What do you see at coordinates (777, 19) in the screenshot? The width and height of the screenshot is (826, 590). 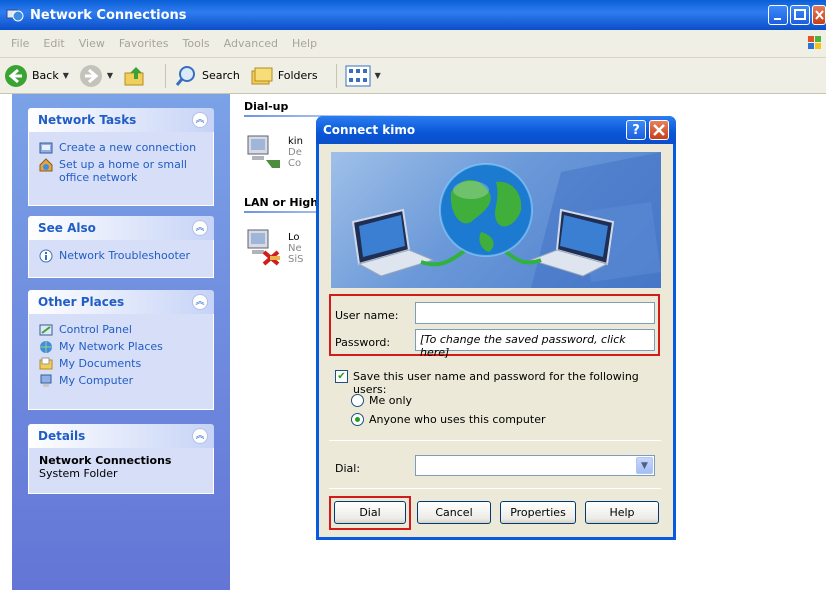 I see `minimize-icon` at bounding box center [777, 19].